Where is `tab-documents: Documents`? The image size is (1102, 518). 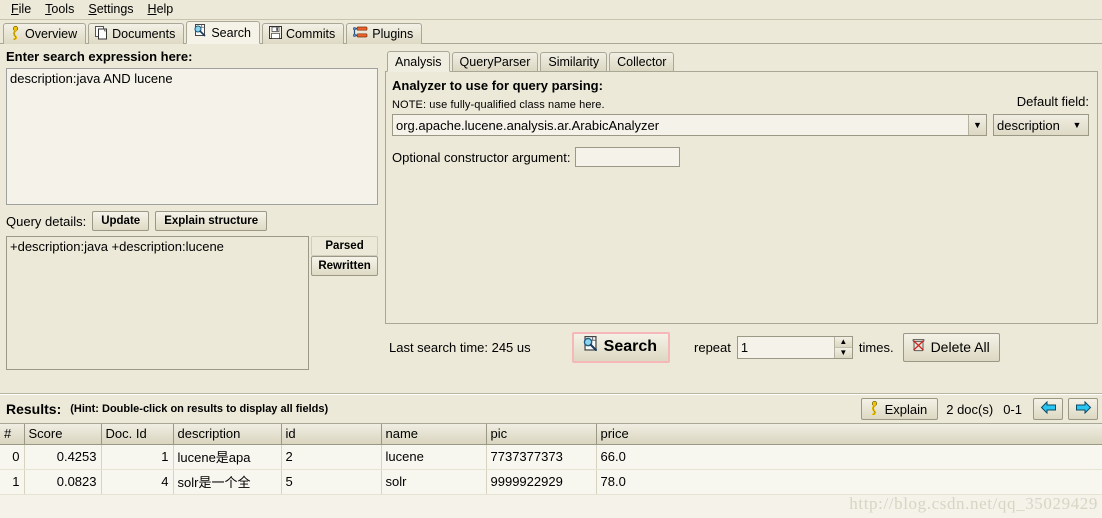 tab-documents: Documents is located at coordinates (136, 33).